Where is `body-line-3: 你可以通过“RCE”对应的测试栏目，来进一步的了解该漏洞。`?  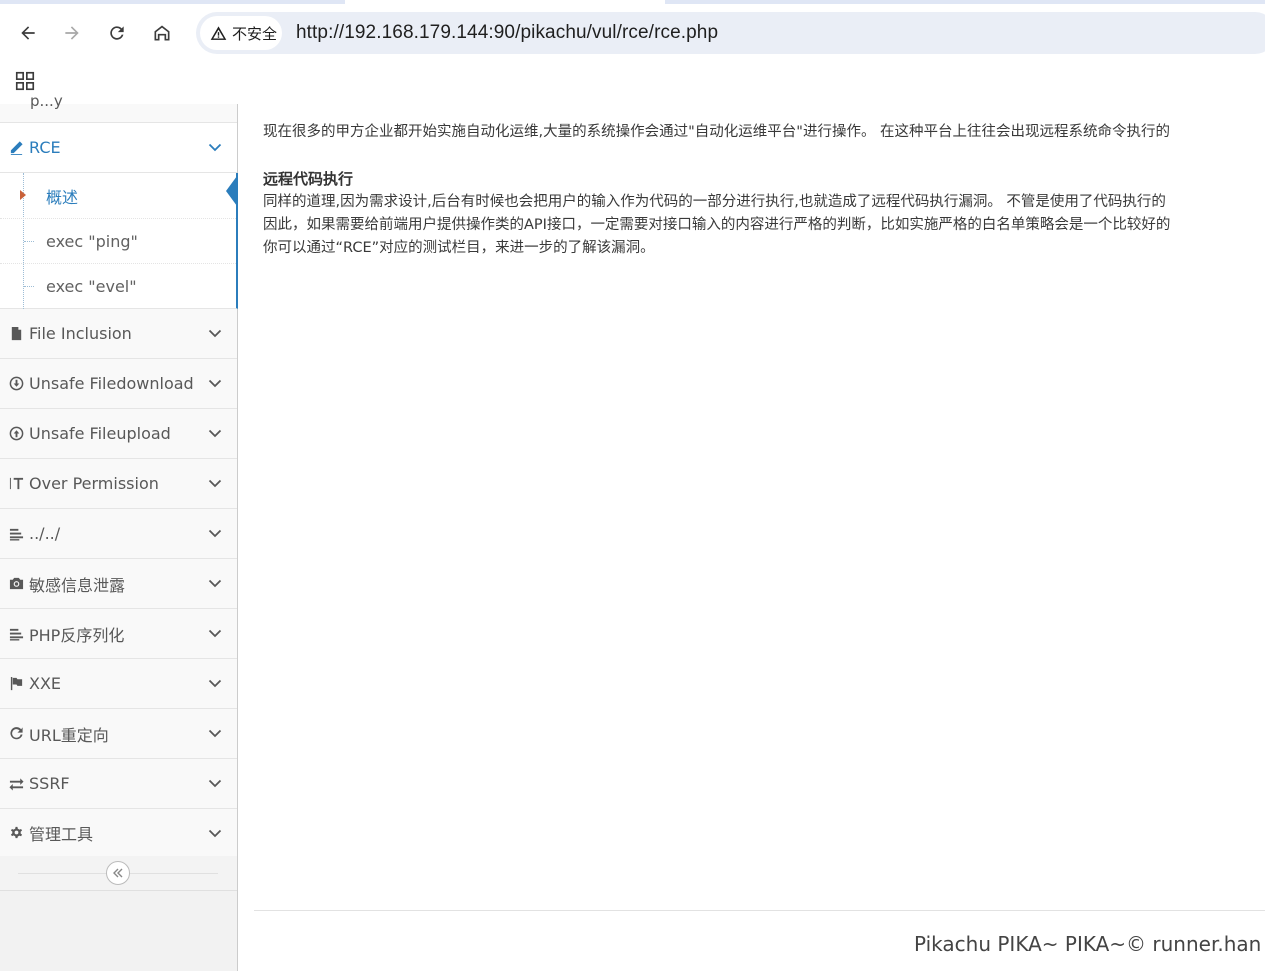 body-line-3: 你可以通过“RCE”对应的测试栏目，来进一步的了解该漏洞。 is located at coordinates (459, 248).